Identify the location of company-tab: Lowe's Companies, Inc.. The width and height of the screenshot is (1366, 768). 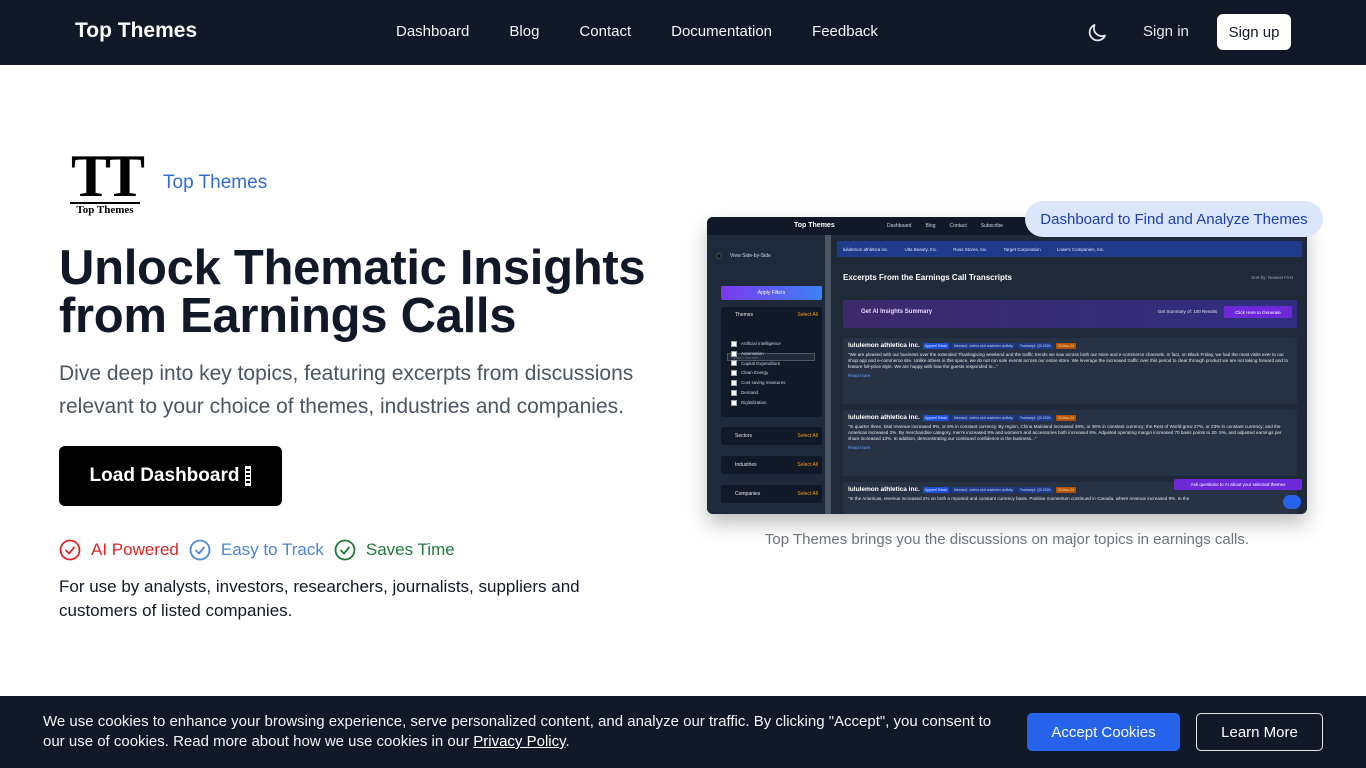
(1080, 249).